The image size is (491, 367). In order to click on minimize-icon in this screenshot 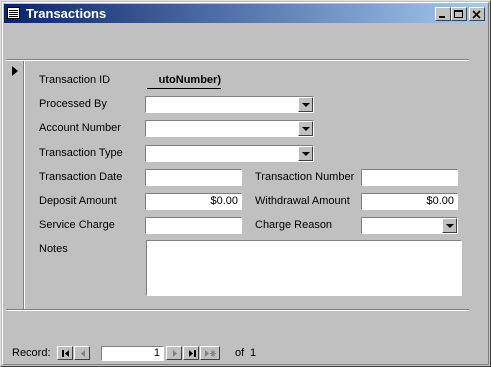, I will do `click(442, 17)`.